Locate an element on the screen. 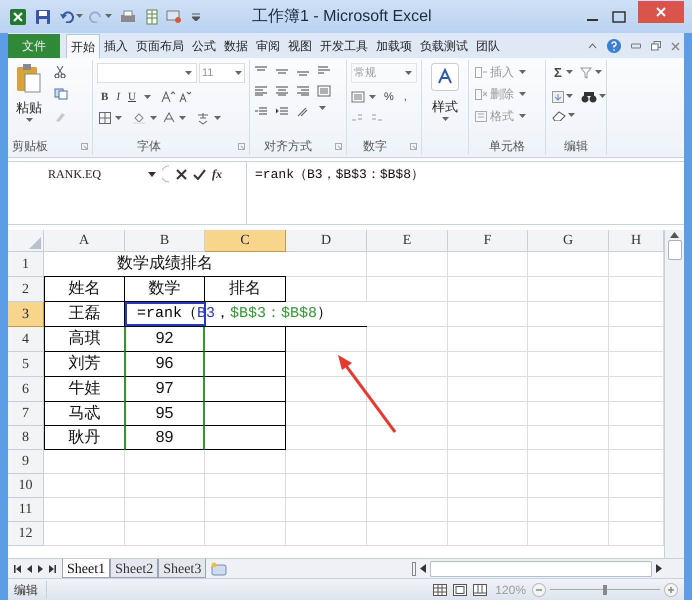  ribbon-tab: 页面布局 is located at coordinates (160, 46).